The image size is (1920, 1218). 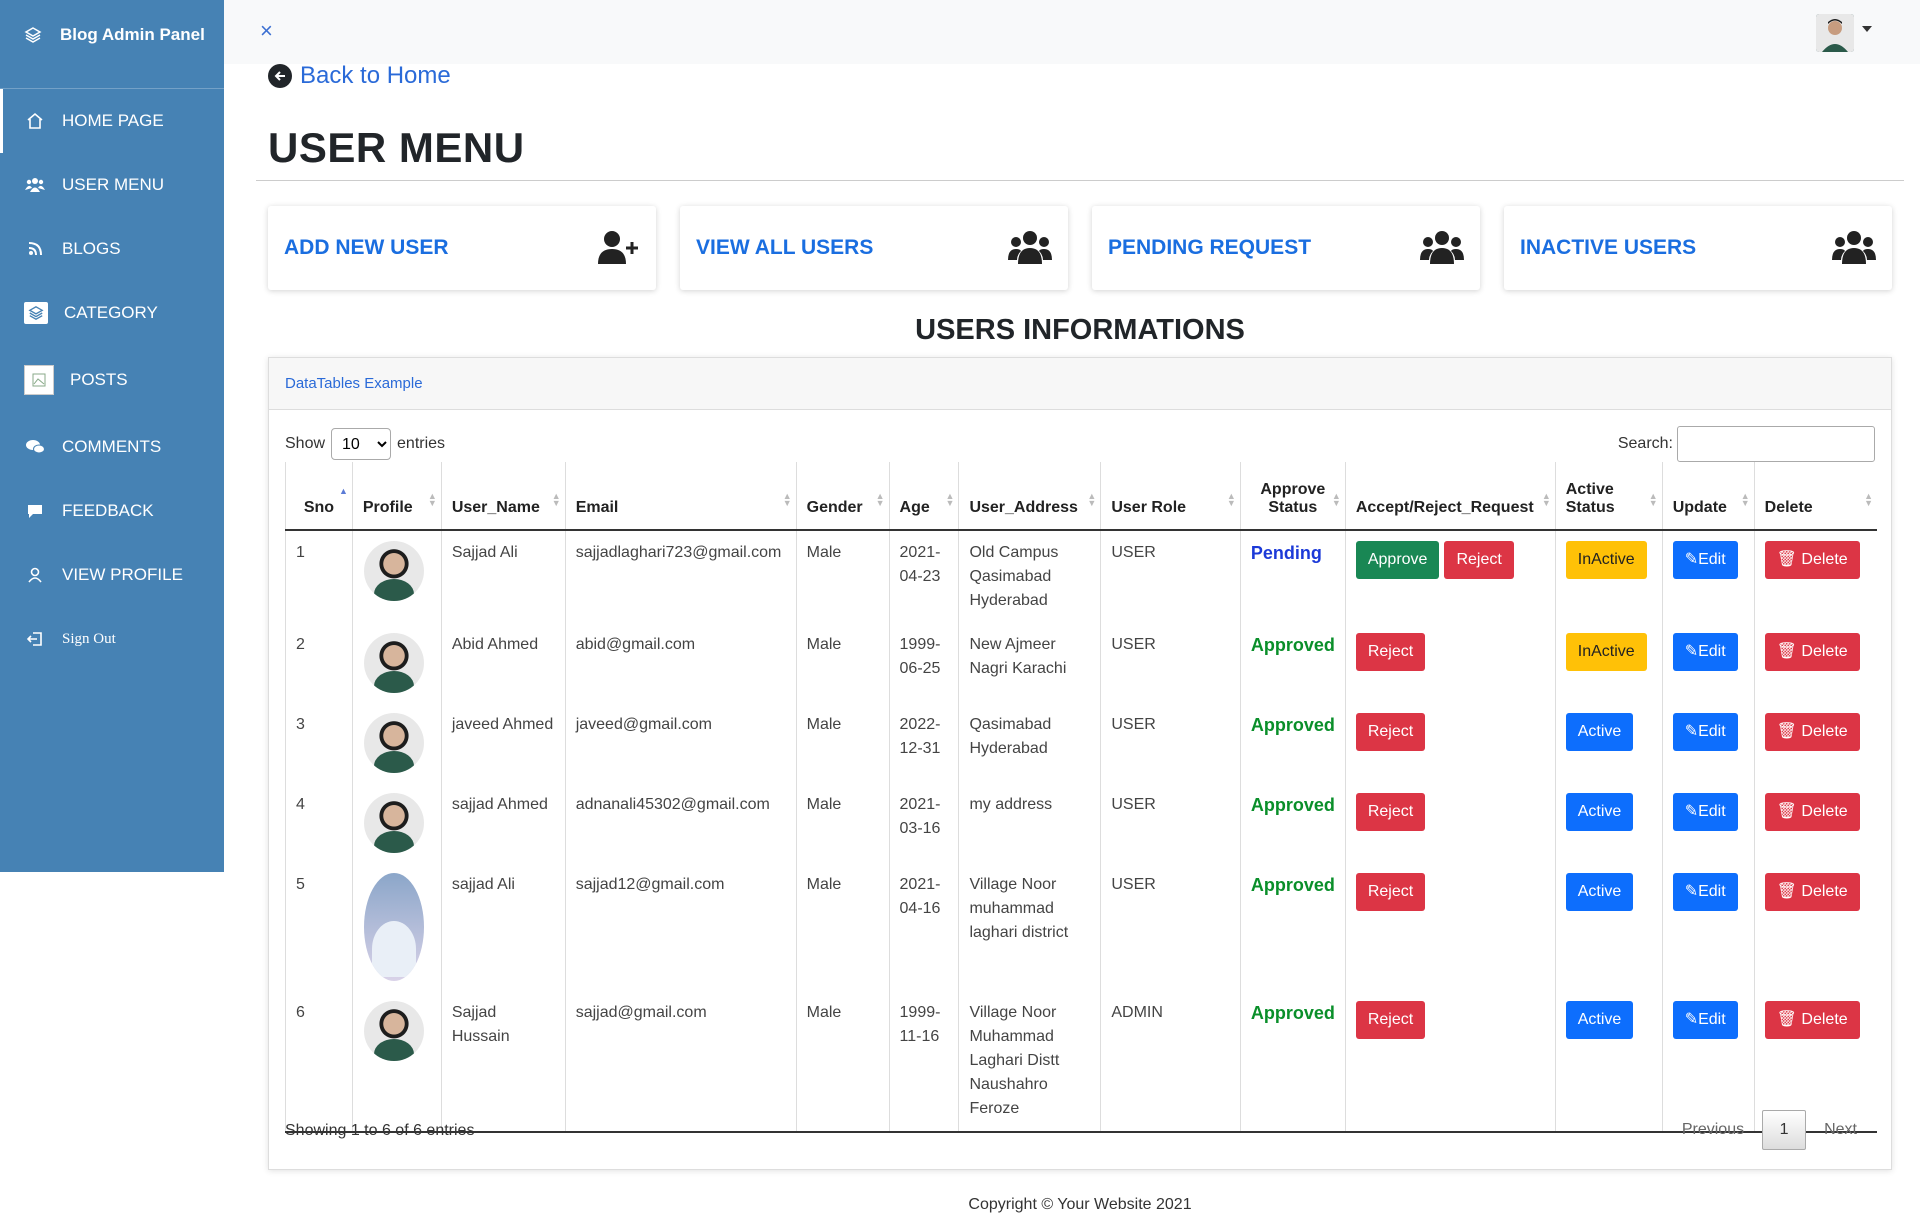 I want to click on card-label: INACTIVE USERS, so click(x=1608, y=247).